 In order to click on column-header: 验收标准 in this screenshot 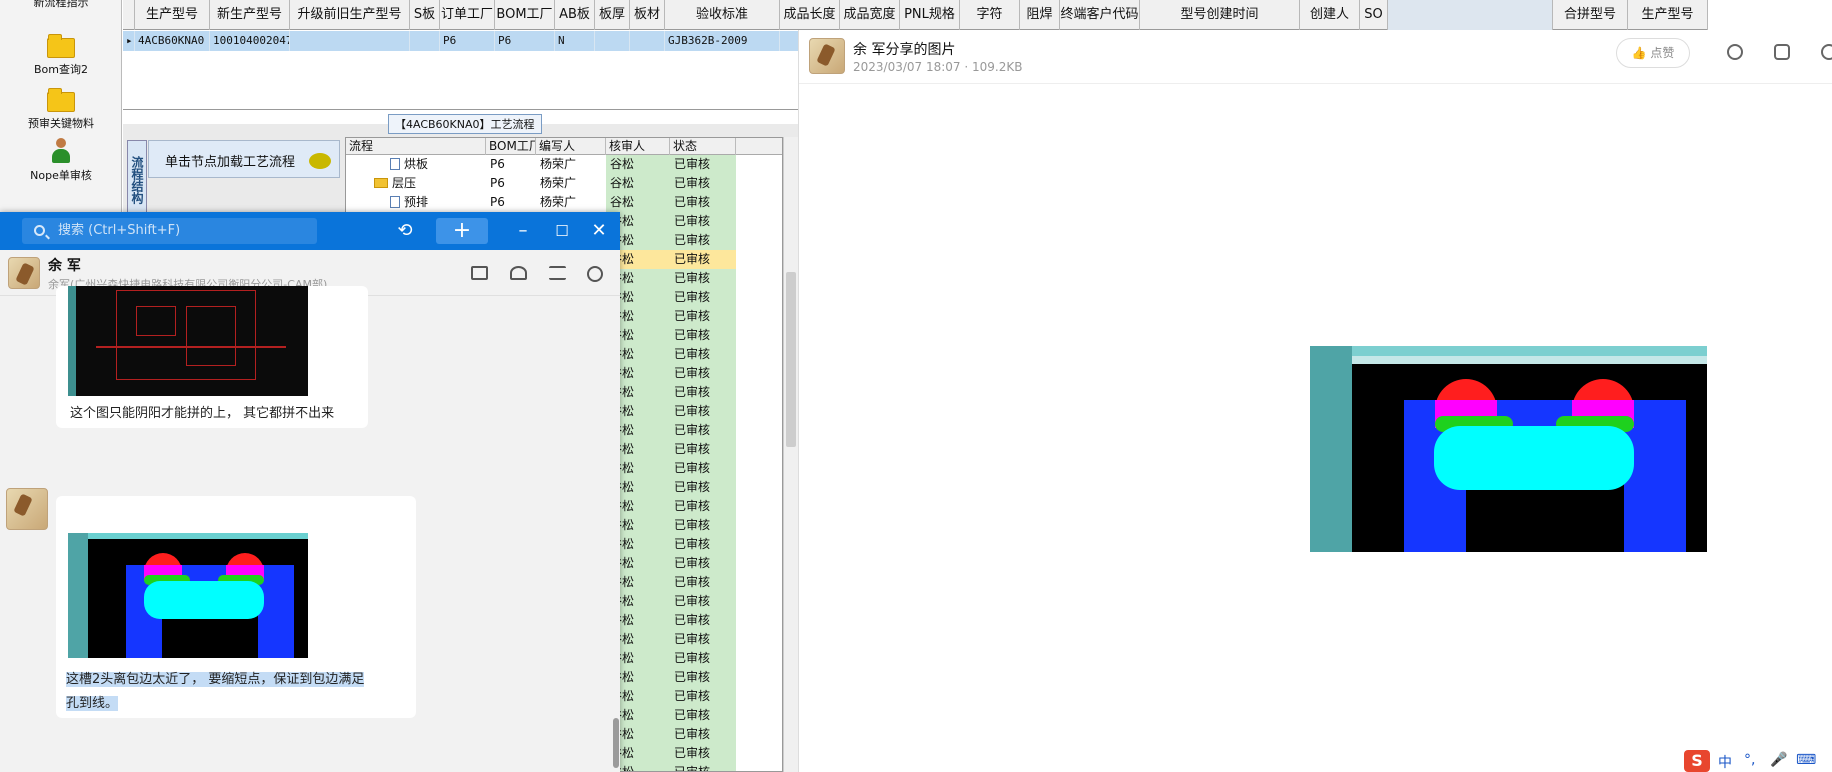, I will do `click(722, 15)`.